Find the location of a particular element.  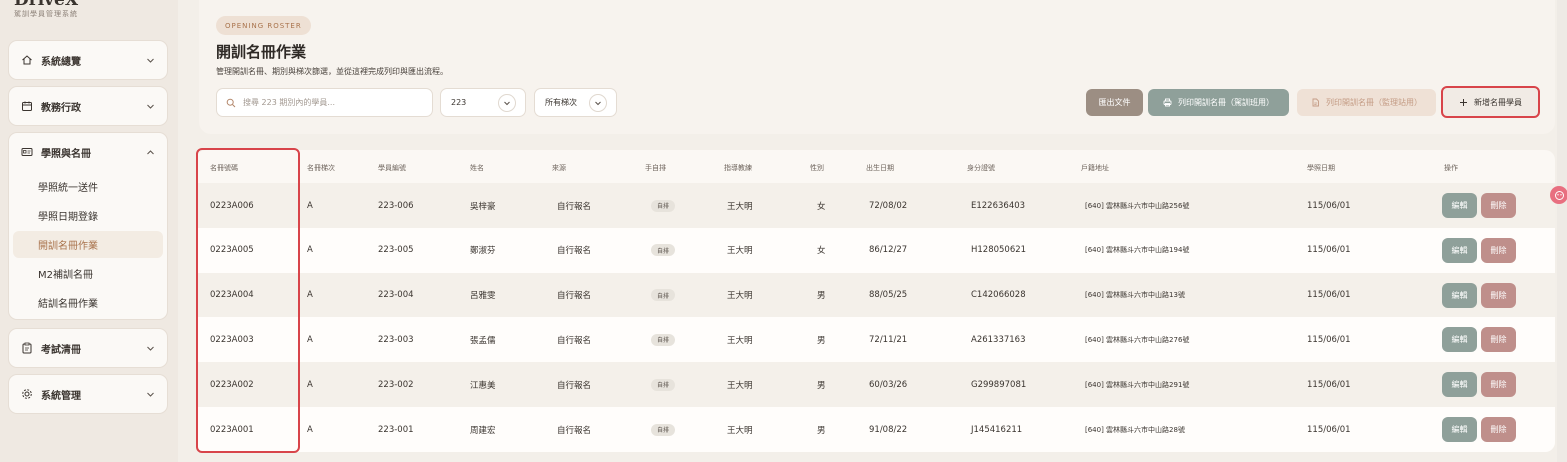

cell-batch: A is located at coordinates (310, 295).